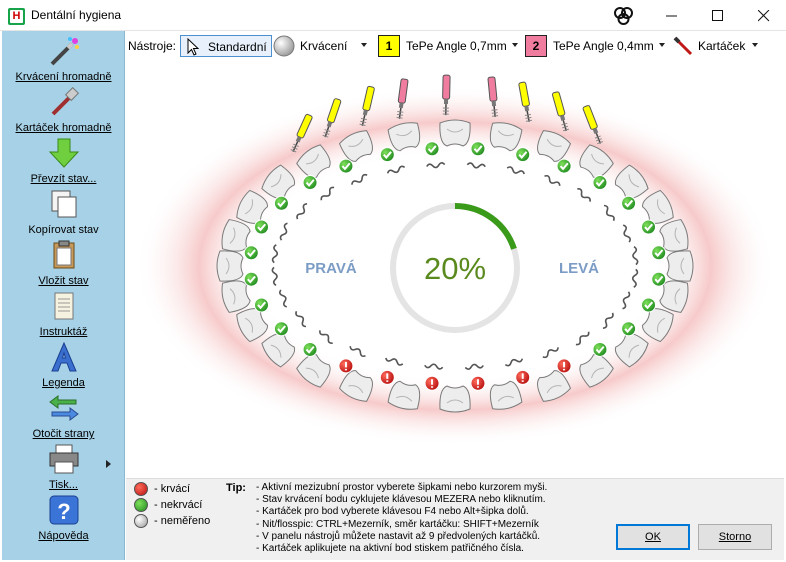  I want to click on right-side-label: PRAVÁ, so click(331, 268).